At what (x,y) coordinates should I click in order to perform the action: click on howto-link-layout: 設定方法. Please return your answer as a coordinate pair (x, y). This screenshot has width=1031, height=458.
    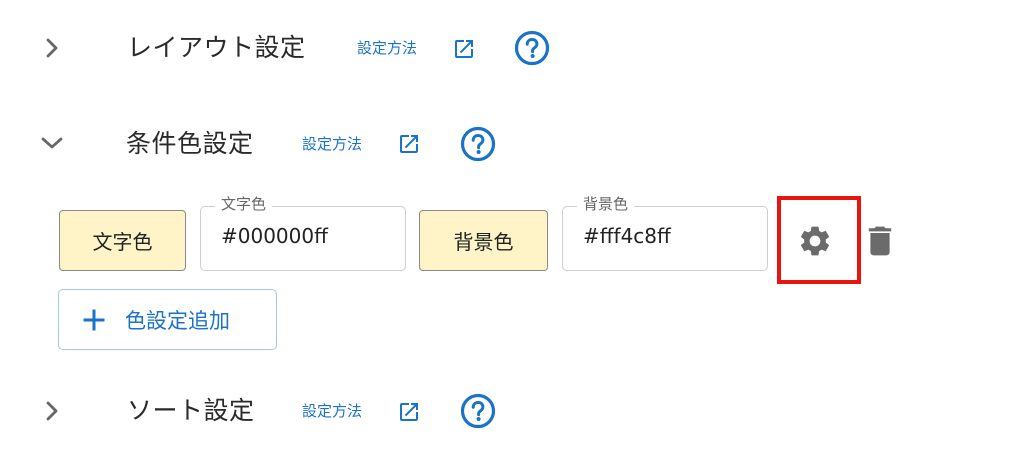
    Looking at the image, I should click on (387, 48).